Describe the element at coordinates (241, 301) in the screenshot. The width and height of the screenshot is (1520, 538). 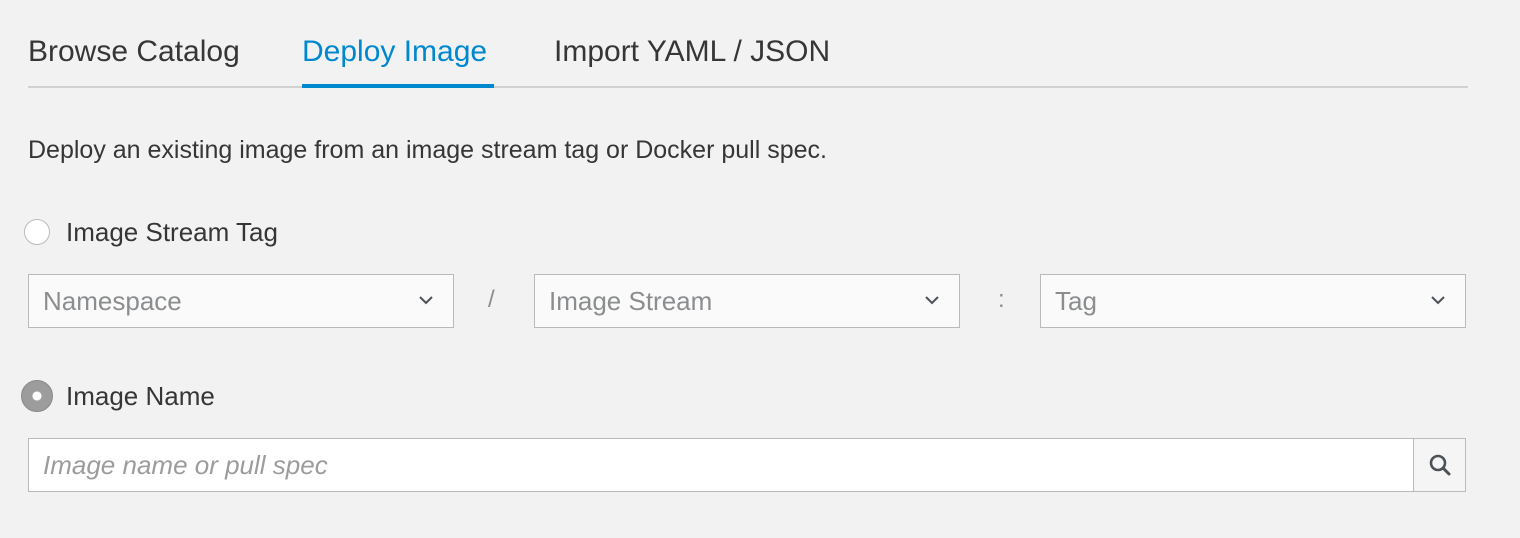
I see `namespace-select: Namespace` at that location.